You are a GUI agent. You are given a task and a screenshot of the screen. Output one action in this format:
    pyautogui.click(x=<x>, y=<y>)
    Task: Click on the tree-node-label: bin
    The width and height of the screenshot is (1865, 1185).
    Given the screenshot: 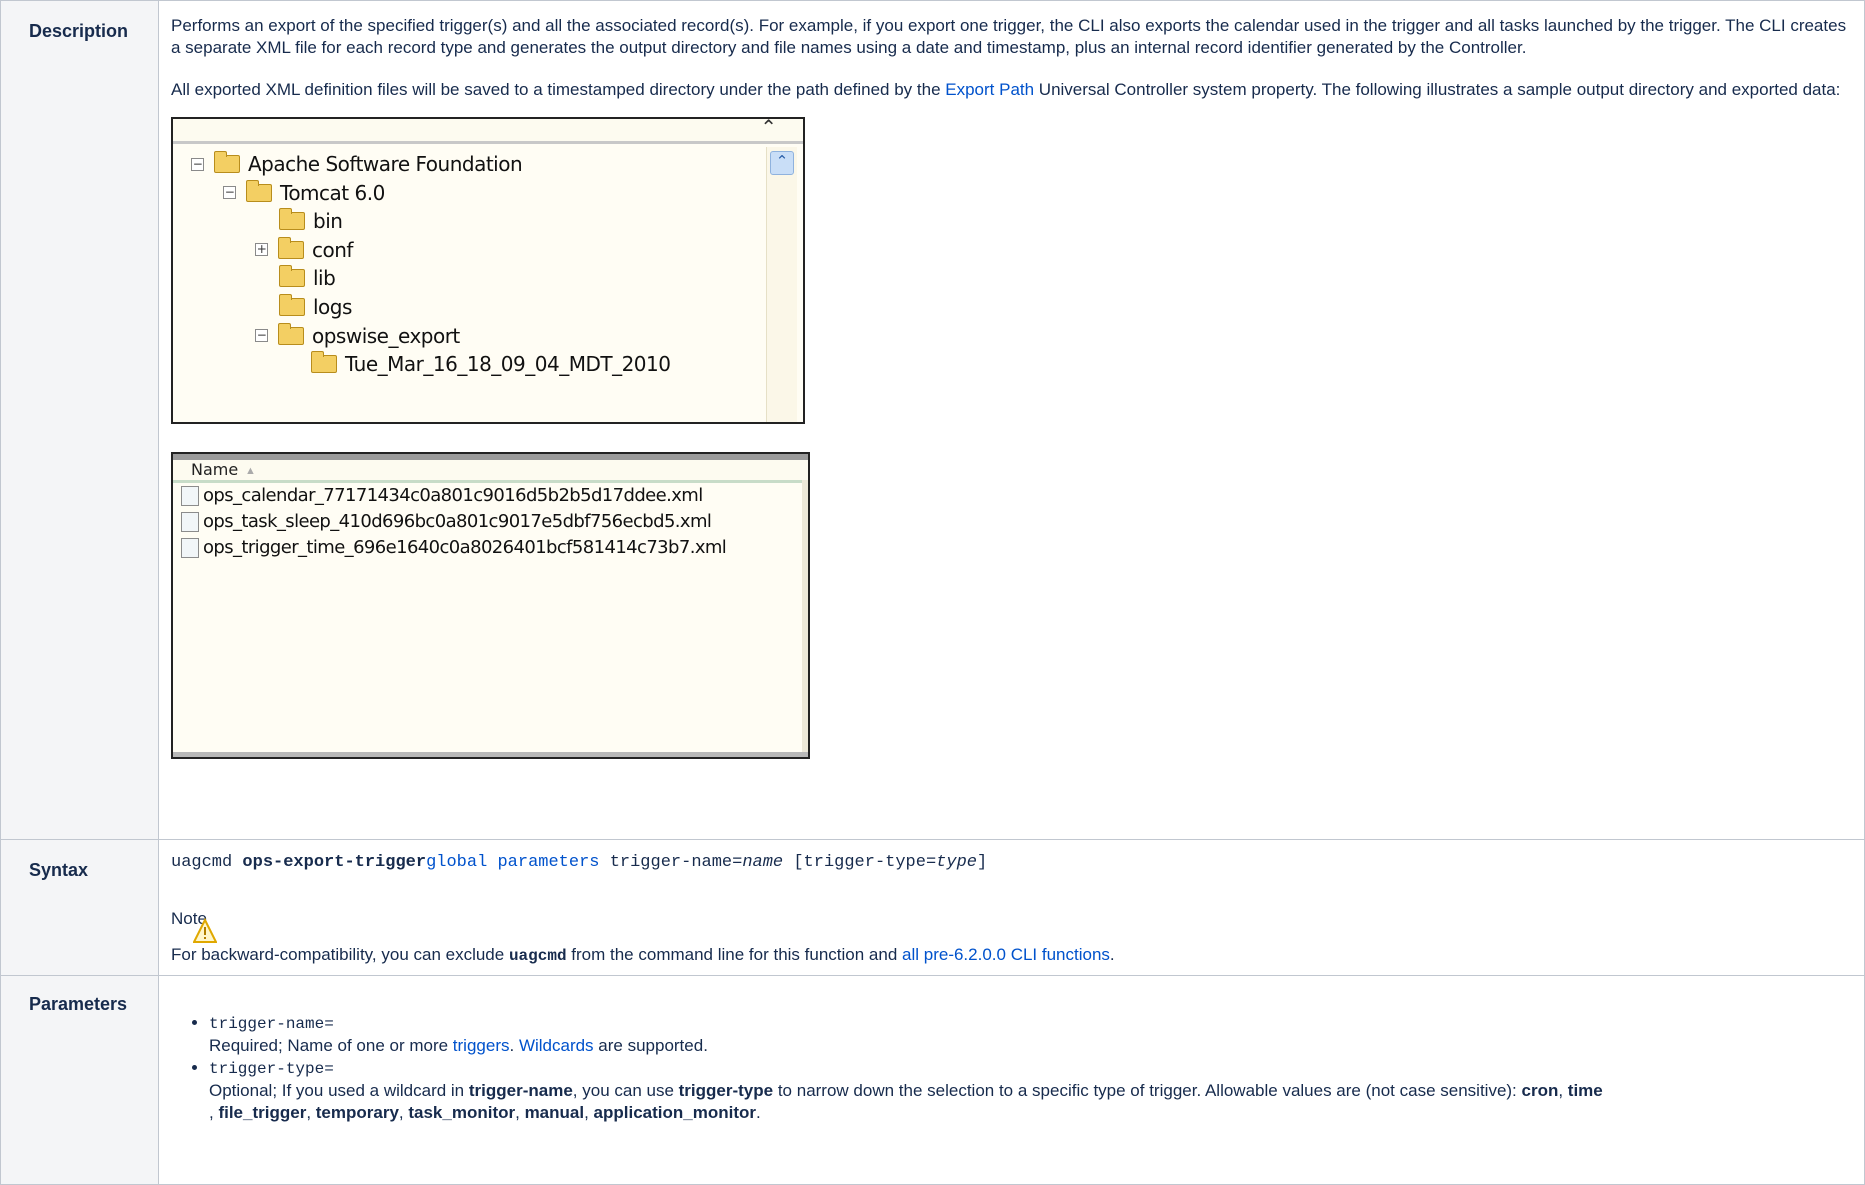 What is the action you would take?
    pyautogui.click(x=328, y=221)
    